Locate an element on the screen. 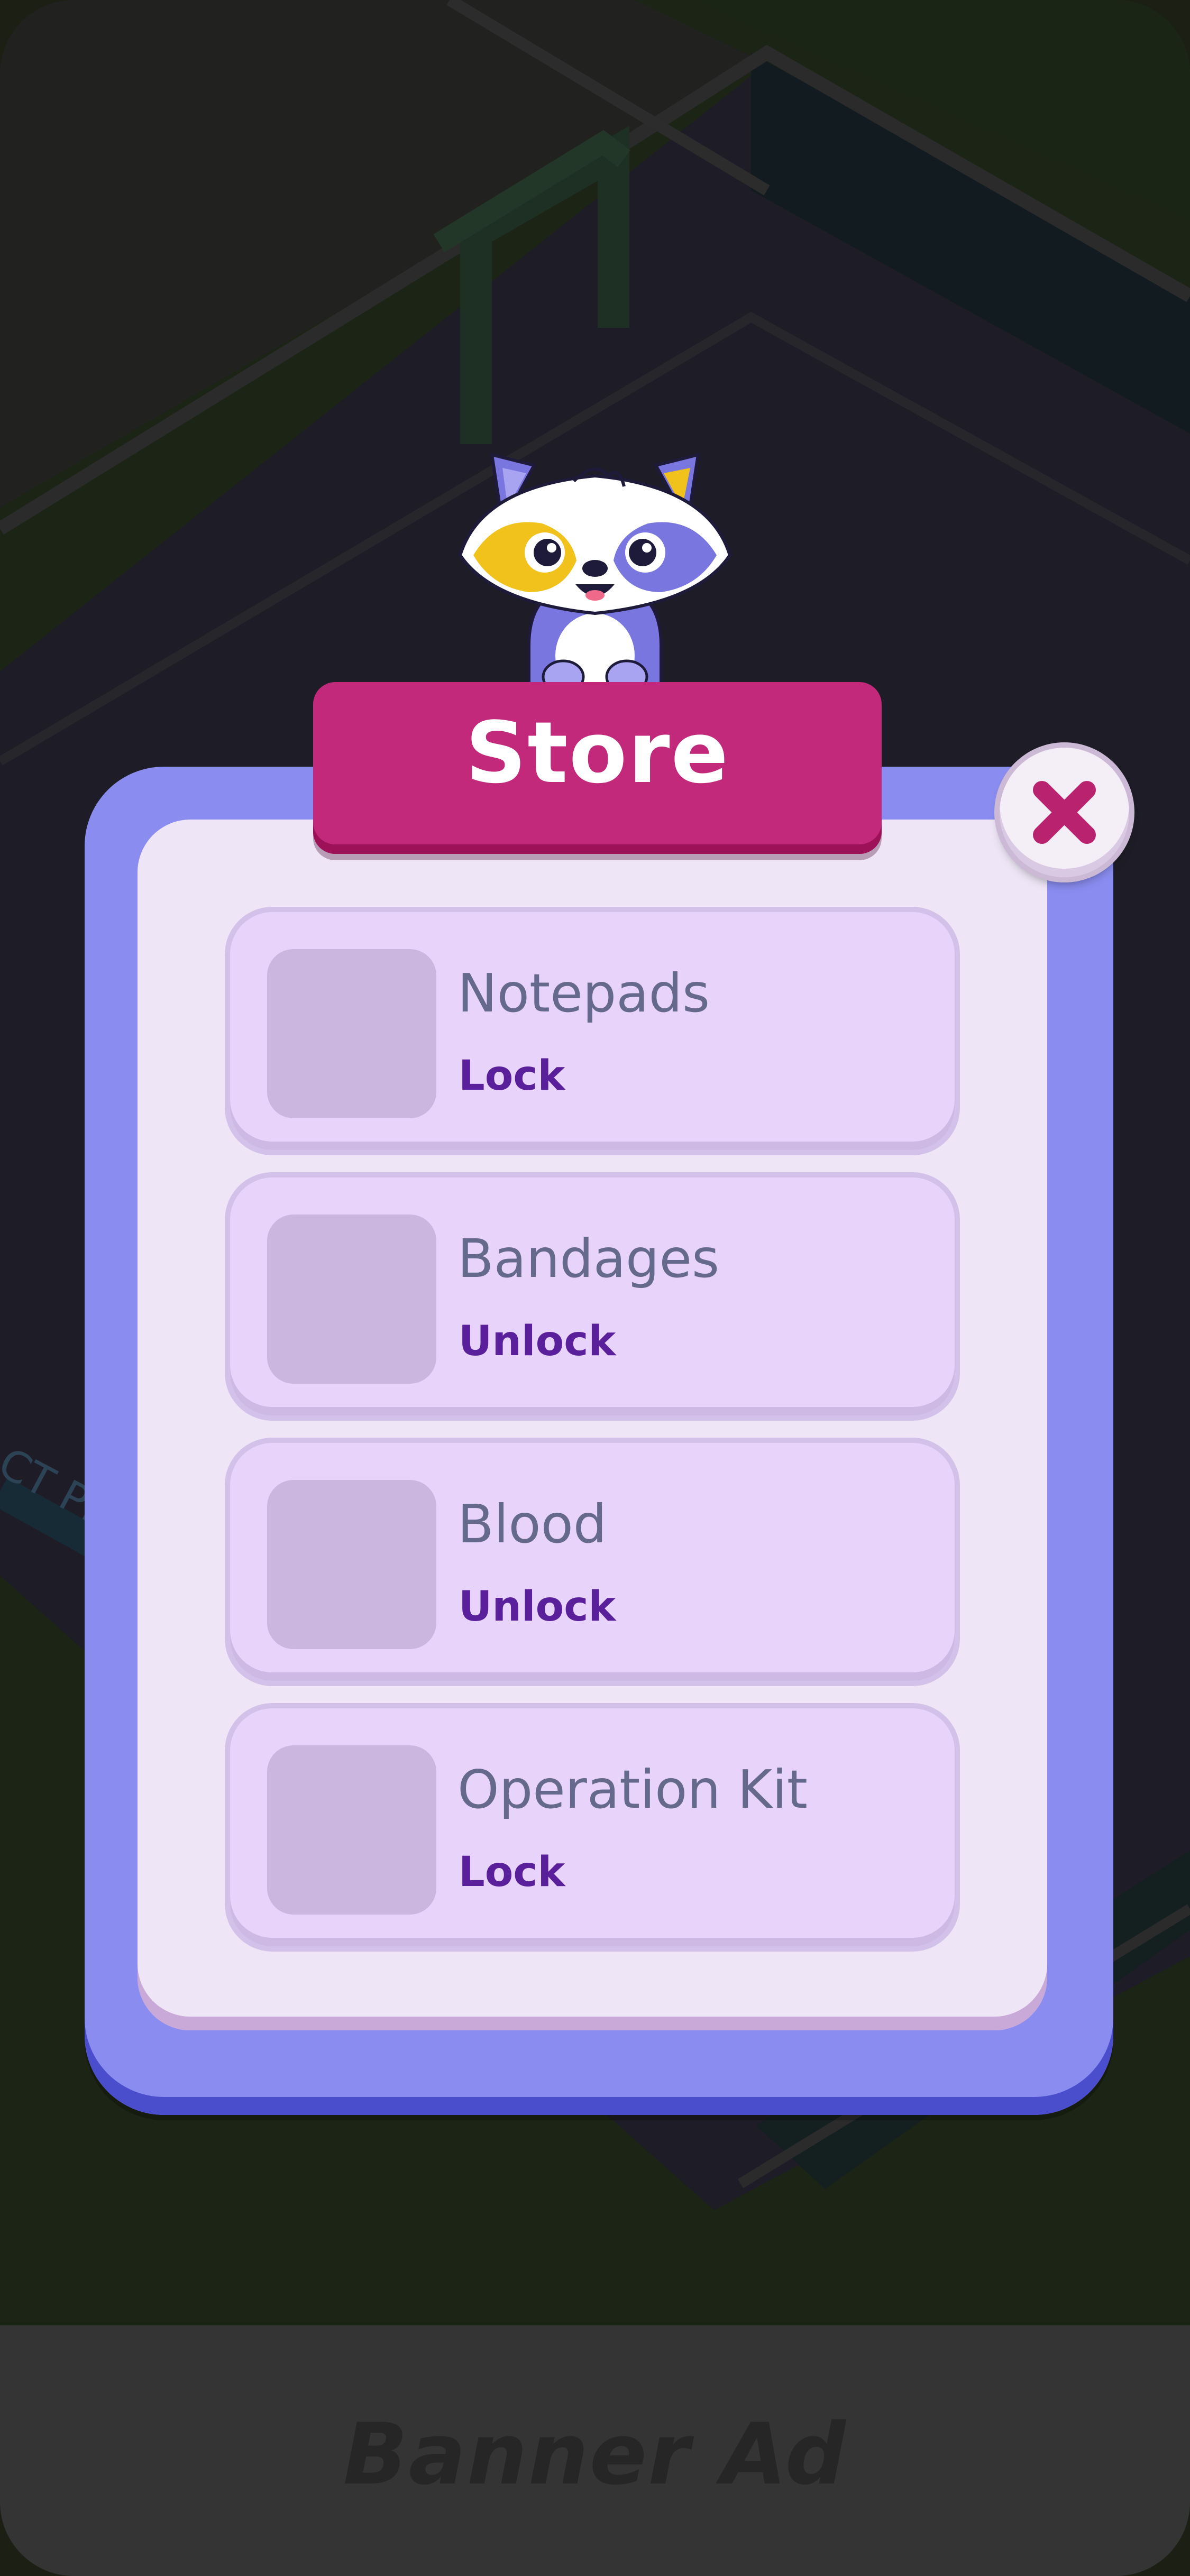  item-name: Blood is located at coordinates (532, 1524).